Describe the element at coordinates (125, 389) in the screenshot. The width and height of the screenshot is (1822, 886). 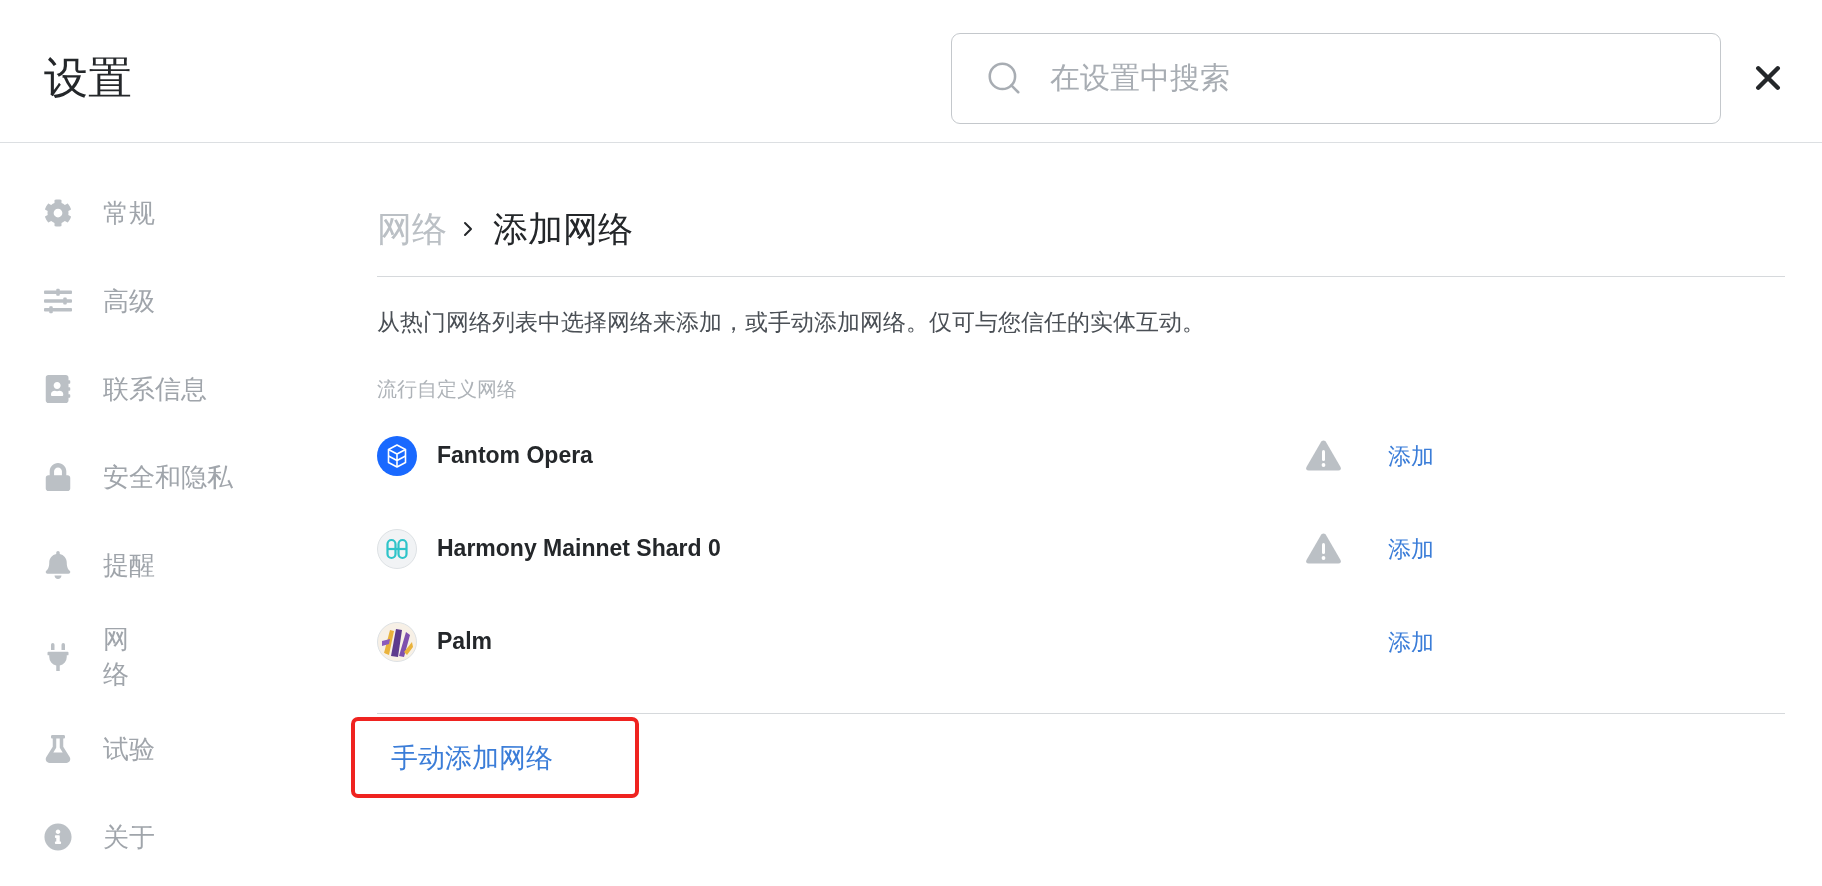
I see `sidebar-item: 联系信息` at that location.